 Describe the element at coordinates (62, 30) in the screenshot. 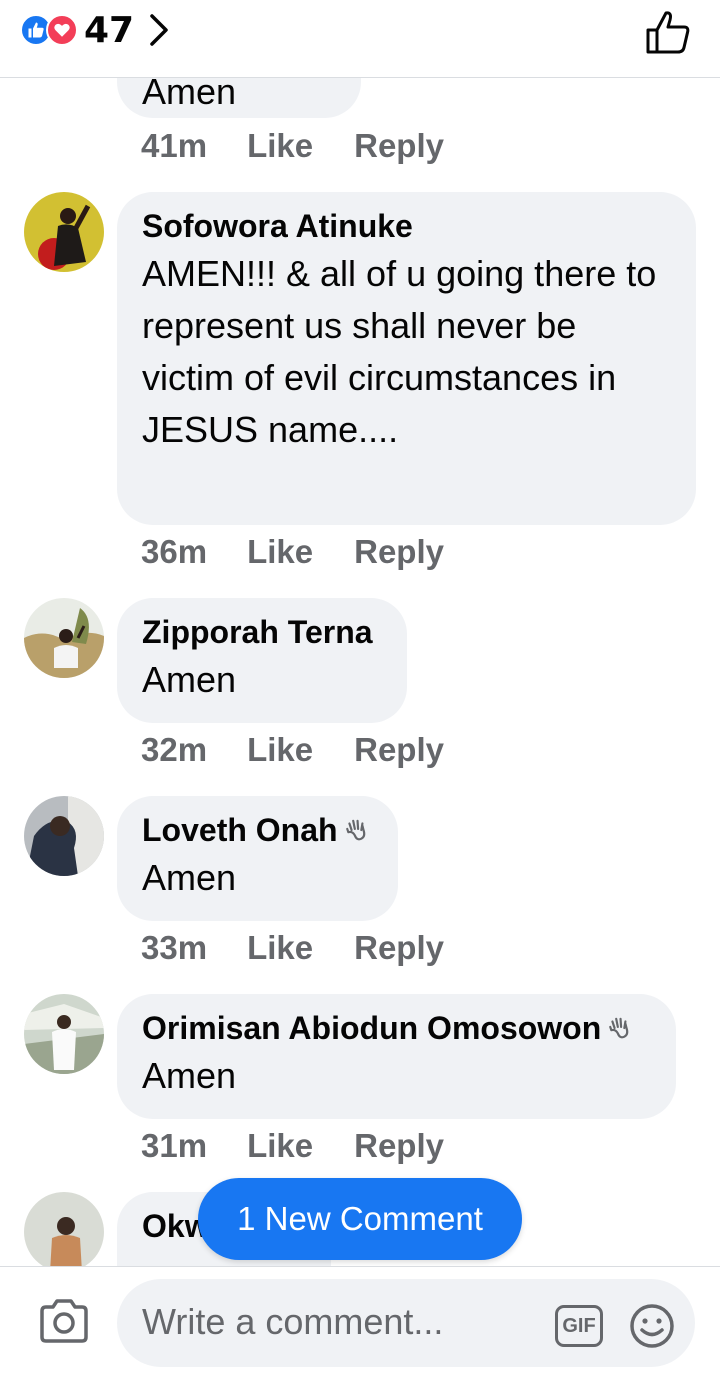

I see `love-icon` at that location.